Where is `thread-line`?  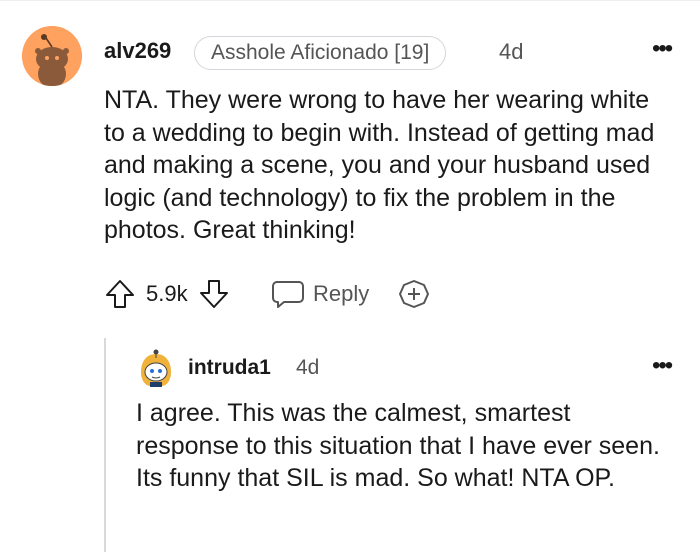 thread-line is located at coordinates (105, 445).